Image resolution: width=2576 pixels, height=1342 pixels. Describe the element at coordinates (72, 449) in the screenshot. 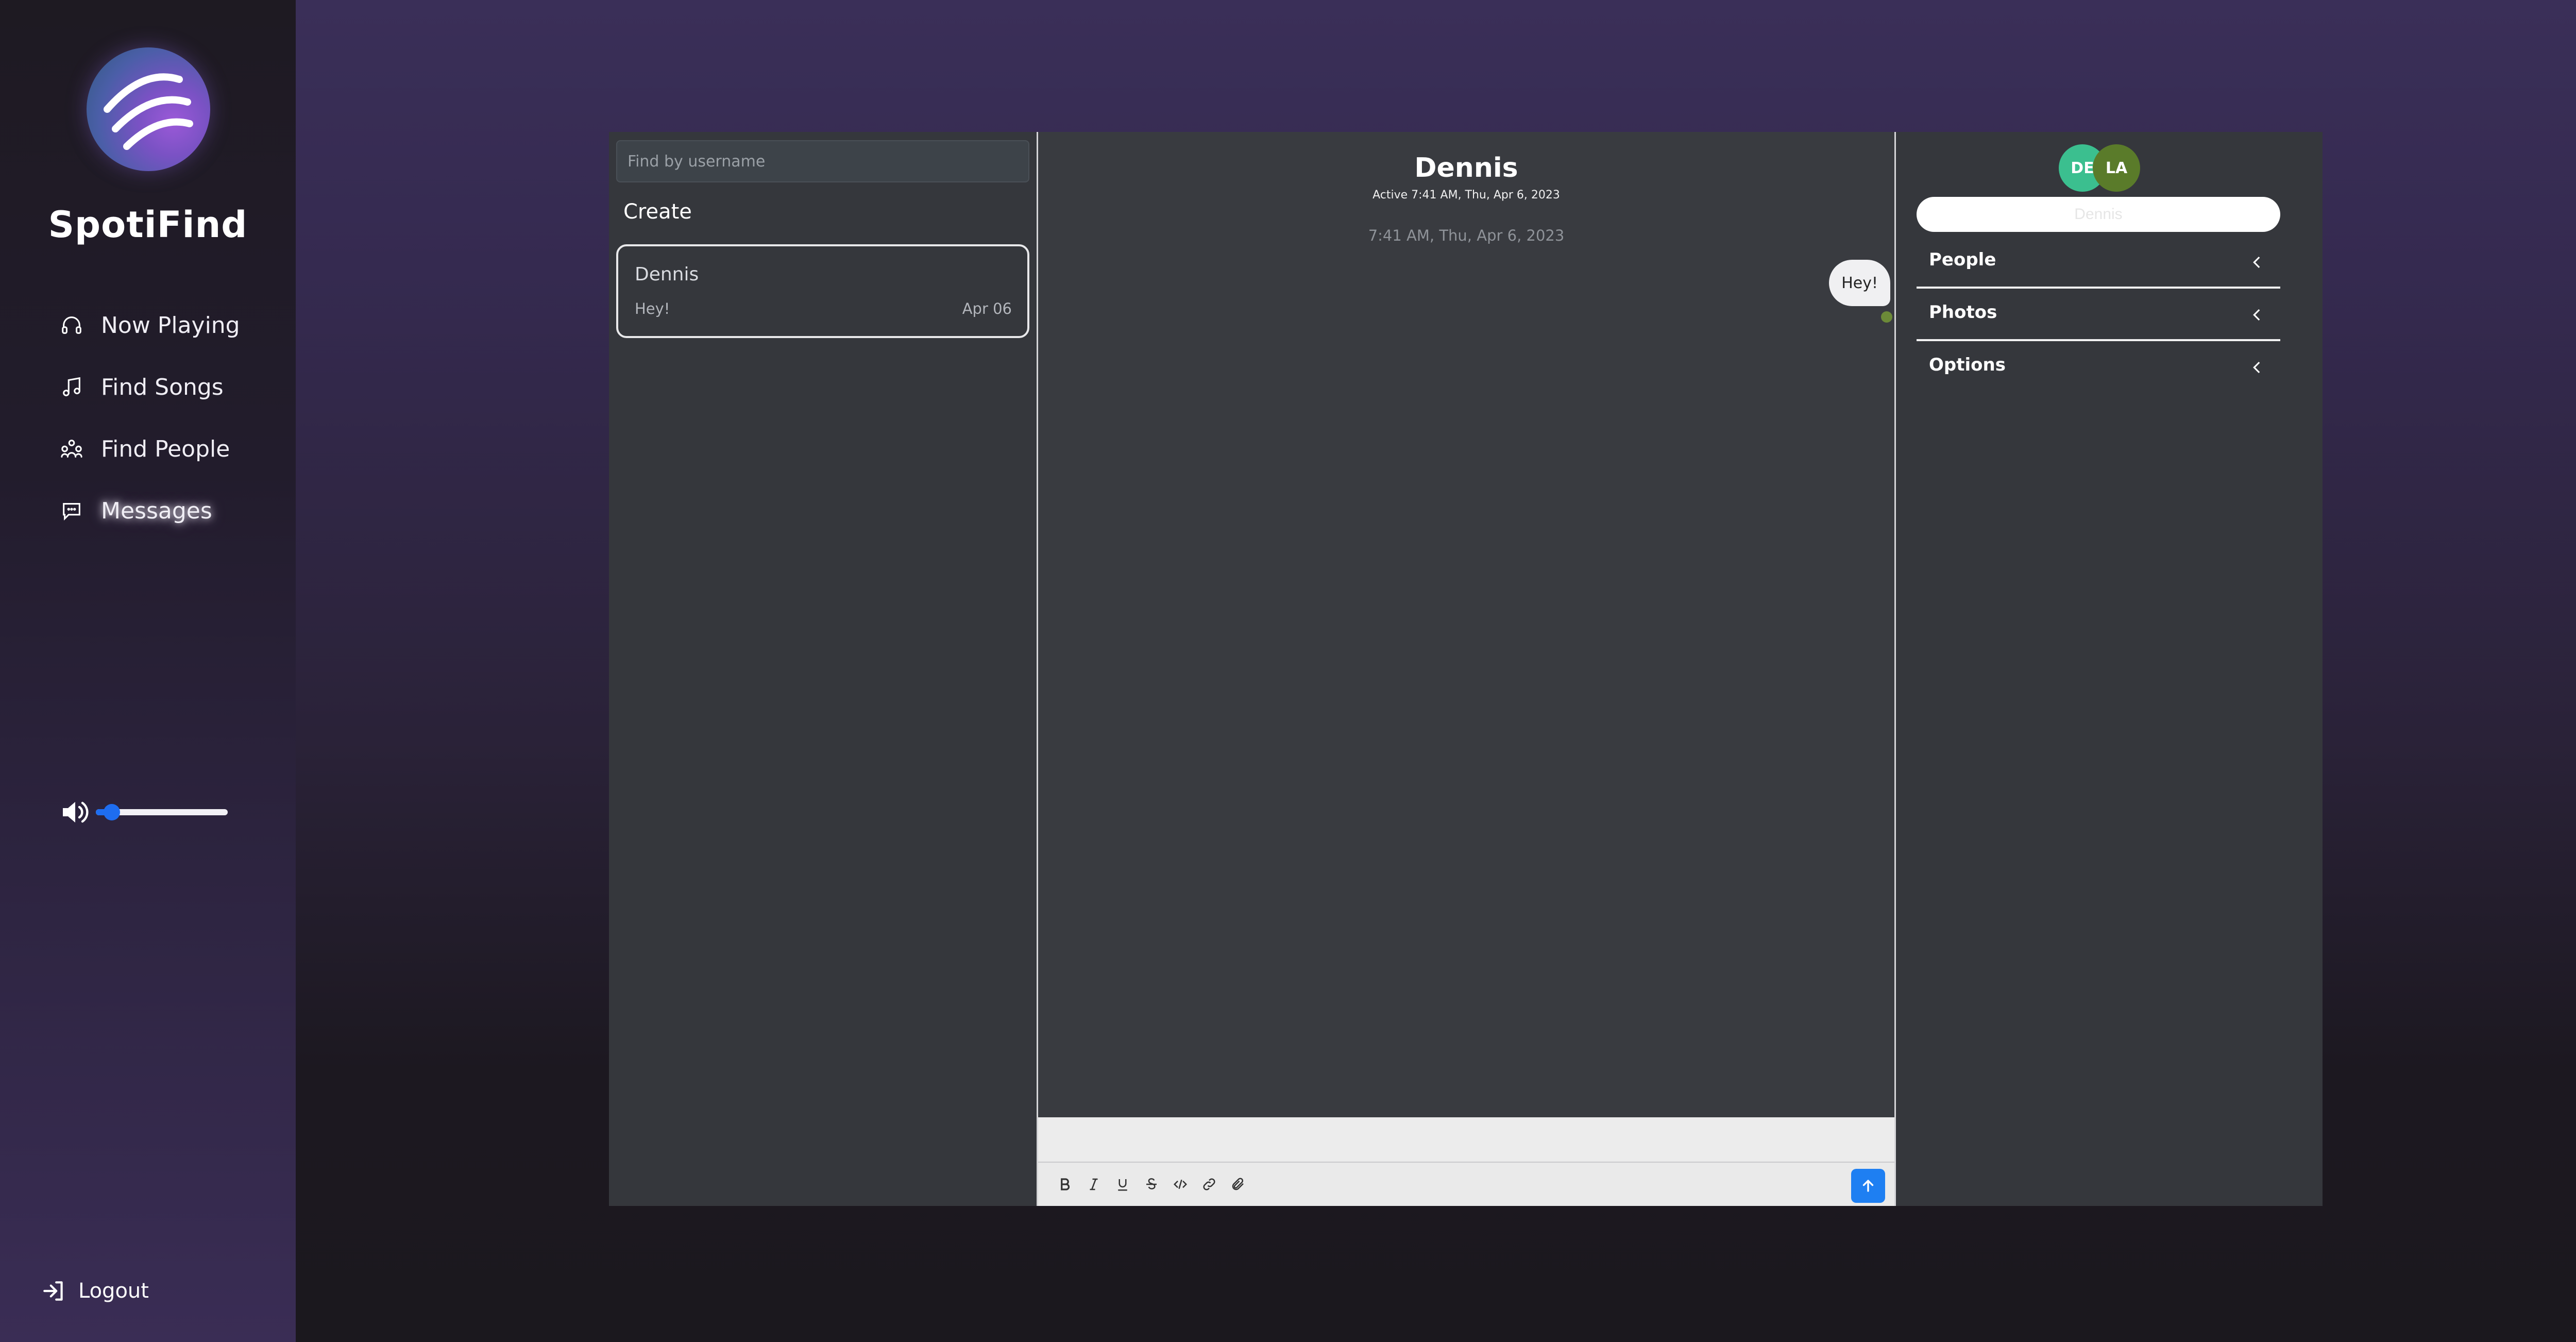

I see `people-icon` at that location.